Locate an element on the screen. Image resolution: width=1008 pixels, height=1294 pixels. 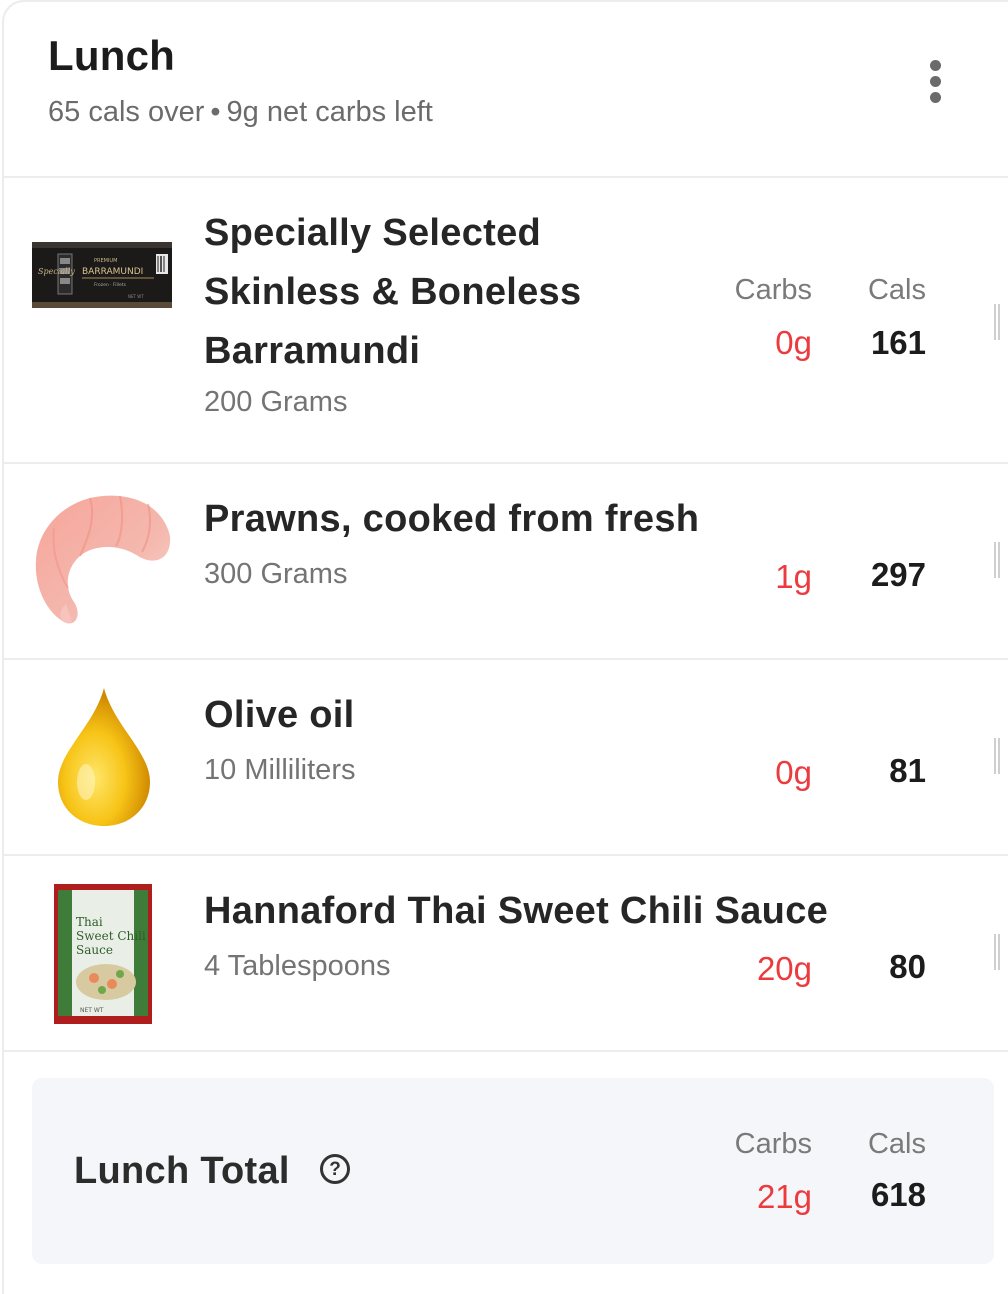
food-name: Prawns, cooked from fresh is located at coordinates (452, 519).